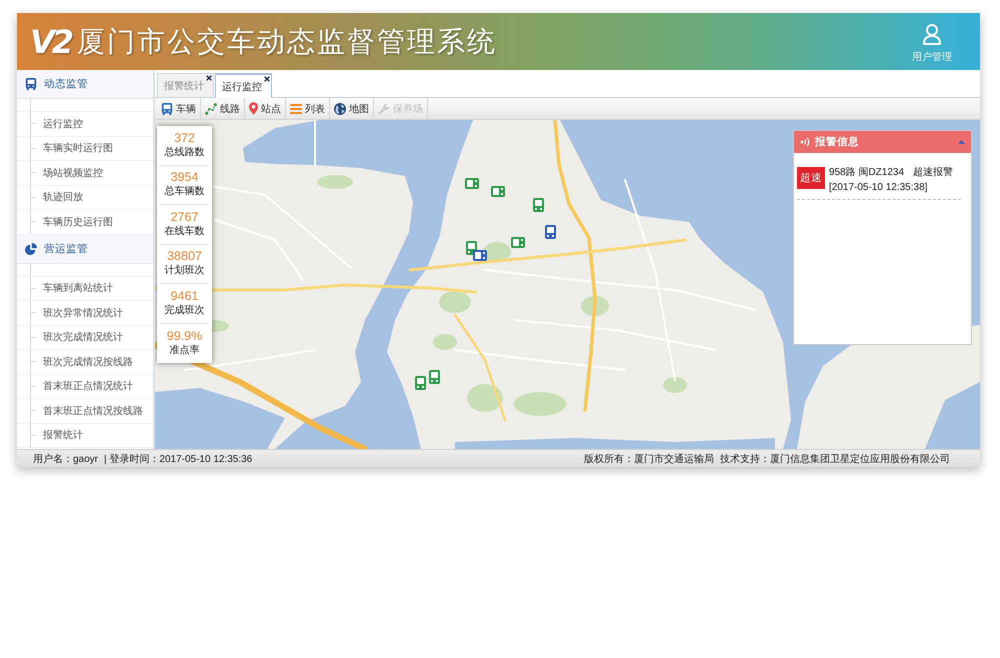 The width and height of the screenshot is (1000, 658). Describe the element at coordinates (51, 42) in the screenshot. I see `logo: V2` at that location.